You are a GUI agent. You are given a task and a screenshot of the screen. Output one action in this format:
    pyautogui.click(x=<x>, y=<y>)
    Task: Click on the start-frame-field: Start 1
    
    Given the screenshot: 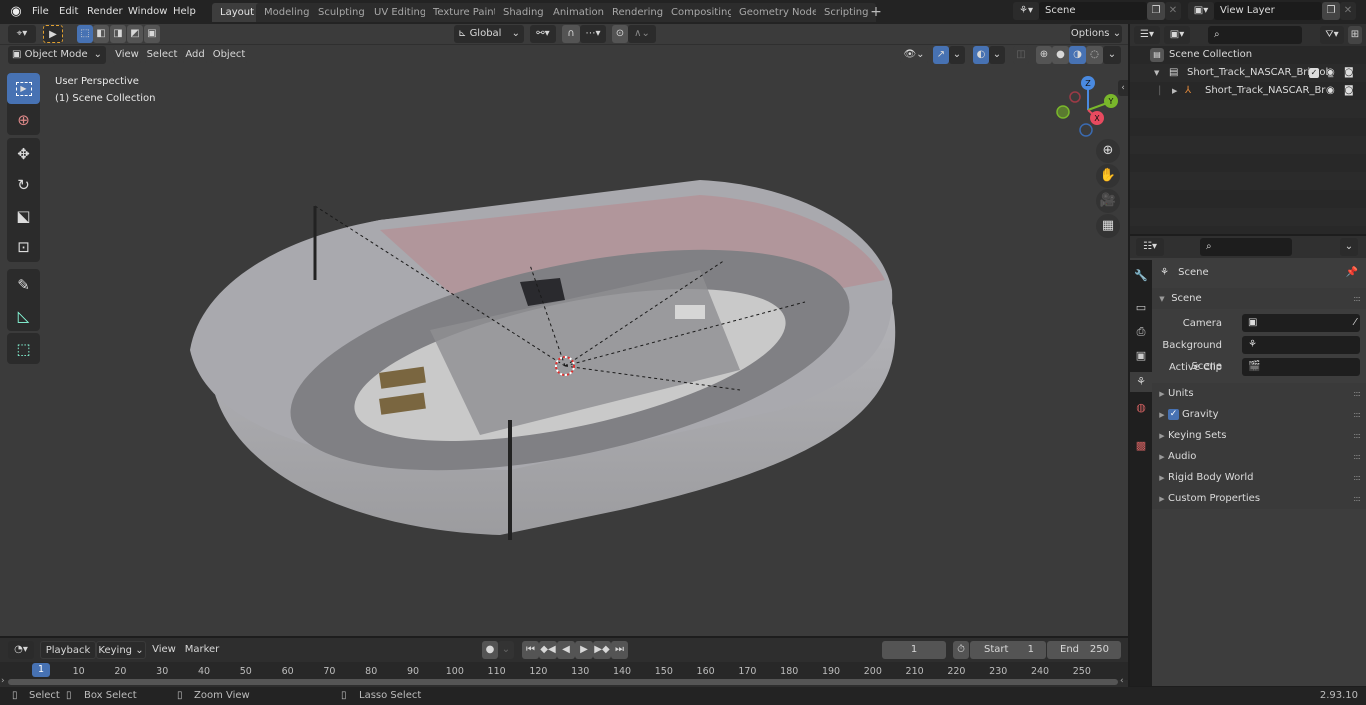 What is the action you would take?
    pyautogui.click(x=1008, y=650)
    